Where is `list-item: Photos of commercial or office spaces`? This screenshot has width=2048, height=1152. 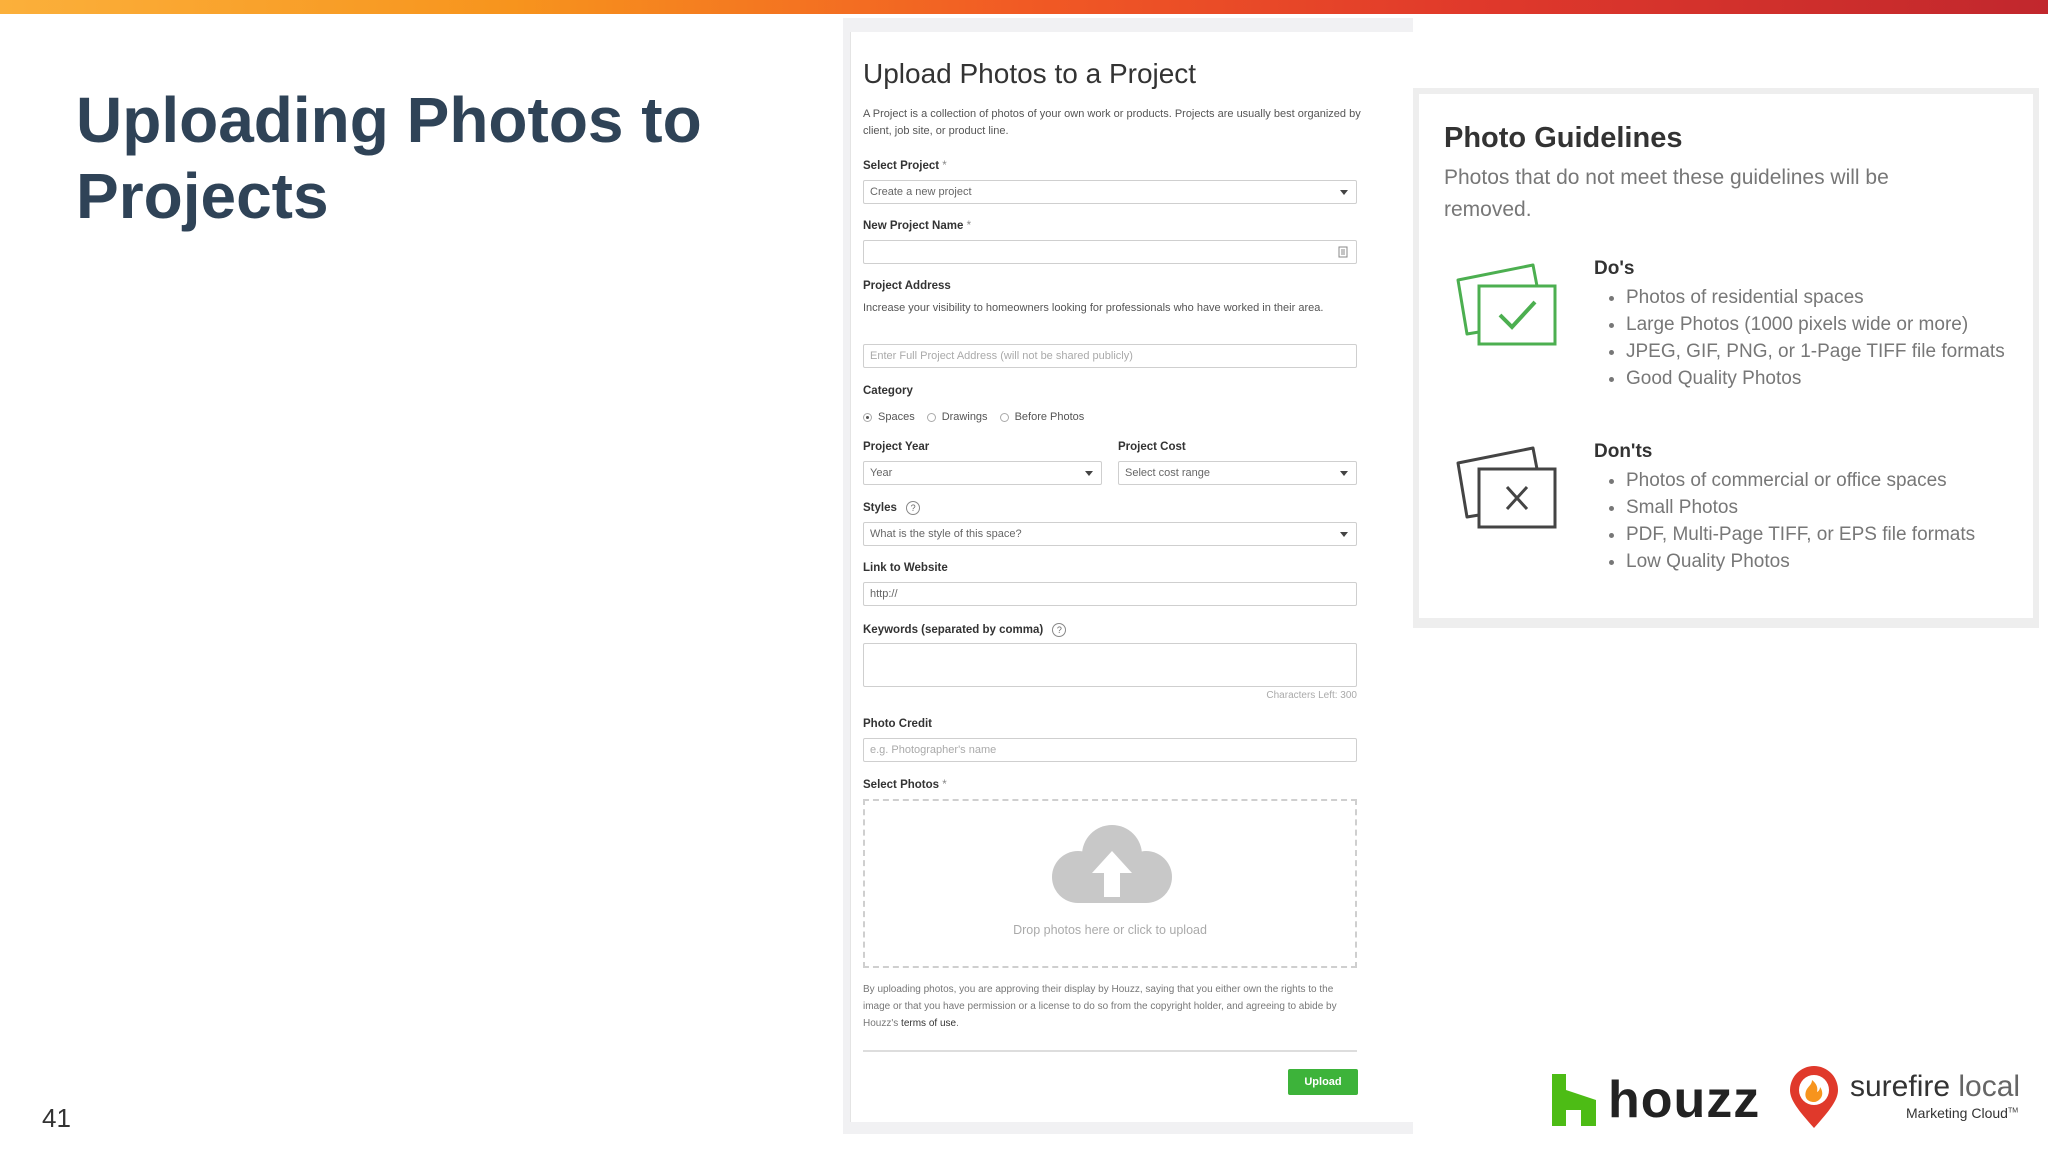 list-item: Photos of commercial or office spaces is located at coordinates (1800, 480).